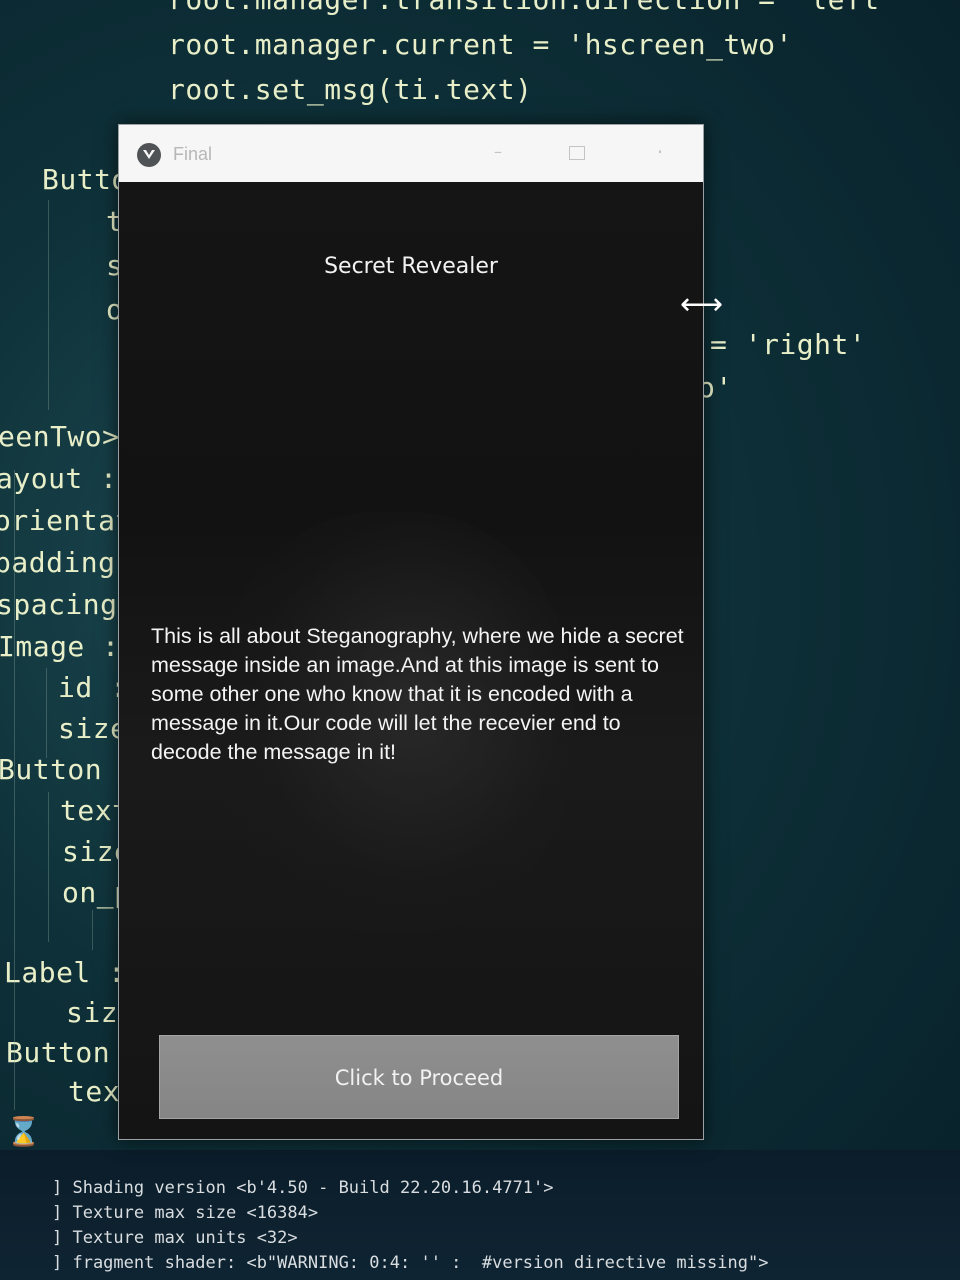  What do you see at coordinates (498, 152) in the screenshot?
I see `minimize-button: –` at bounding box center [498, 152].